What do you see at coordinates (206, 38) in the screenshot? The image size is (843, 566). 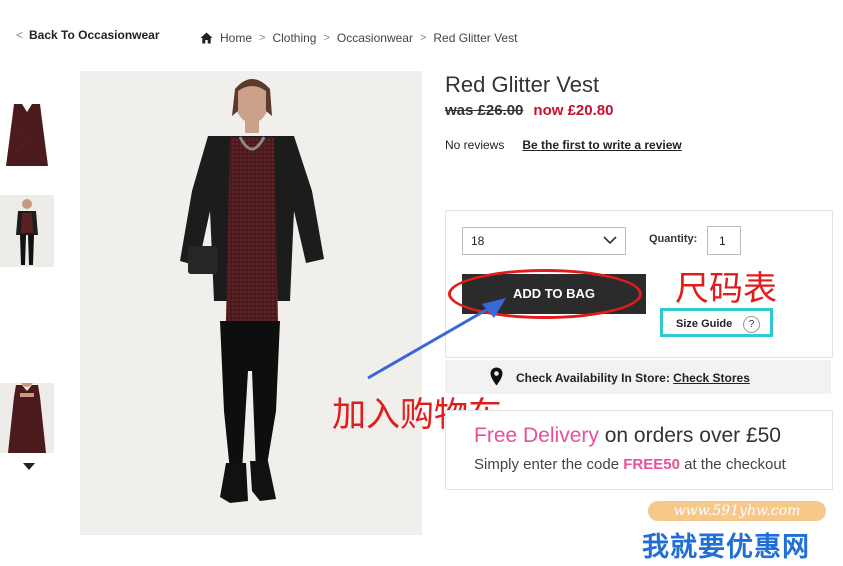 I see `home-icon` at bounding box center [206, 38].